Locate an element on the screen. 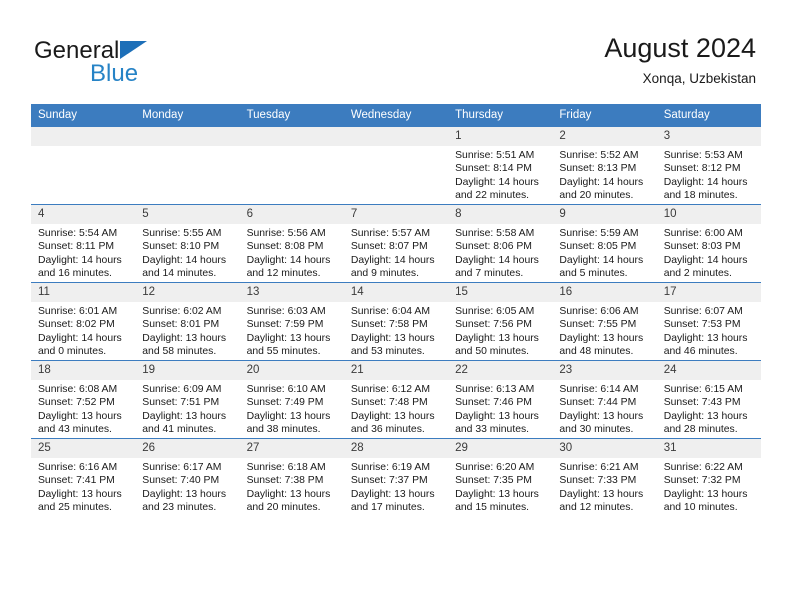 The height and width of the screenshot is (612, 792). day-number: 16 is located at coordinates (604, 292).